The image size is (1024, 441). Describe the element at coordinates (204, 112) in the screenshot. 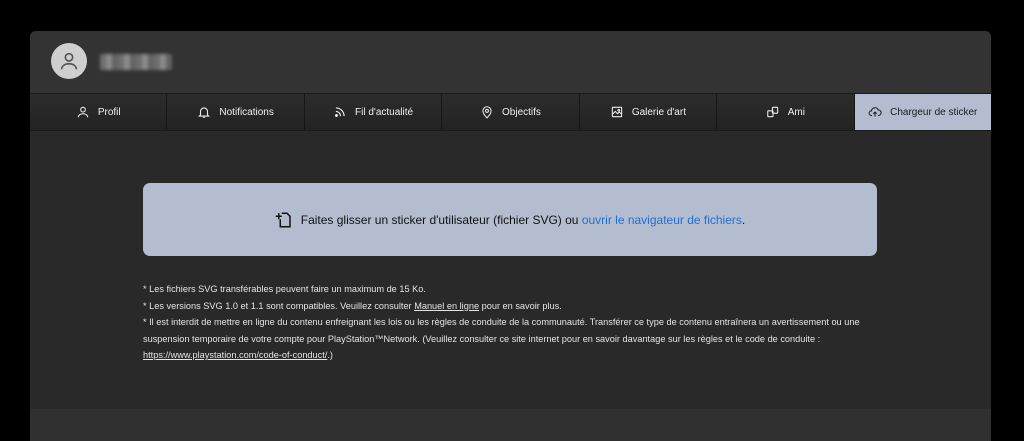

I see `bell-icon` at that location.